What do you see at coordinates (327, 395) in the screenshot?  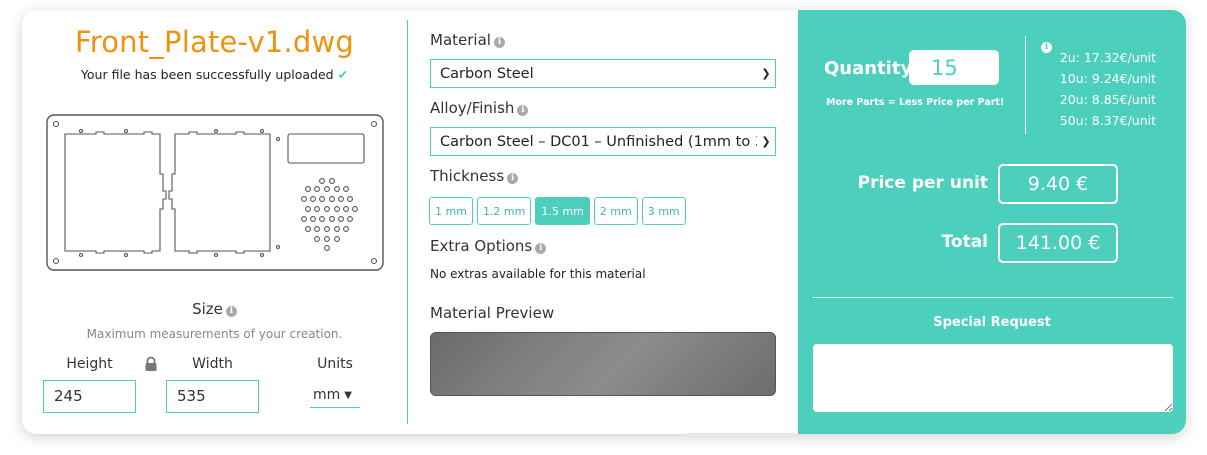 I see `units-value: mm` at bounding box center [327, 395].